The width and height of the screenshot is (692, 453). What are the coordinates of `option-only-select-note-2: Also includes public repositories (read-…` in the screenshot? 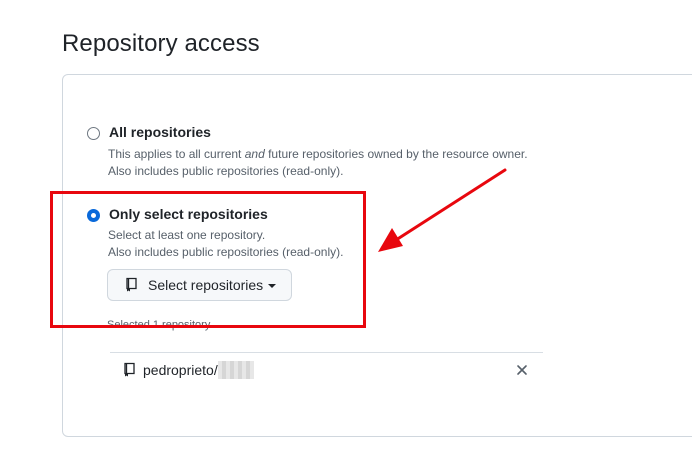 It's located at (226, 252).